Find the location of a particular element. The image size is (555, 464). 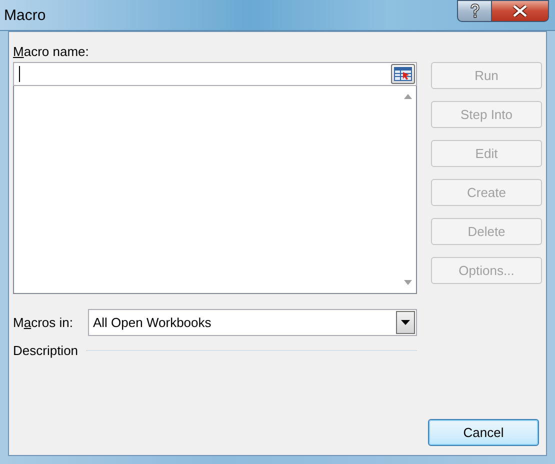

macro-name-label: Macro name: is located at coordinates (51, 51).